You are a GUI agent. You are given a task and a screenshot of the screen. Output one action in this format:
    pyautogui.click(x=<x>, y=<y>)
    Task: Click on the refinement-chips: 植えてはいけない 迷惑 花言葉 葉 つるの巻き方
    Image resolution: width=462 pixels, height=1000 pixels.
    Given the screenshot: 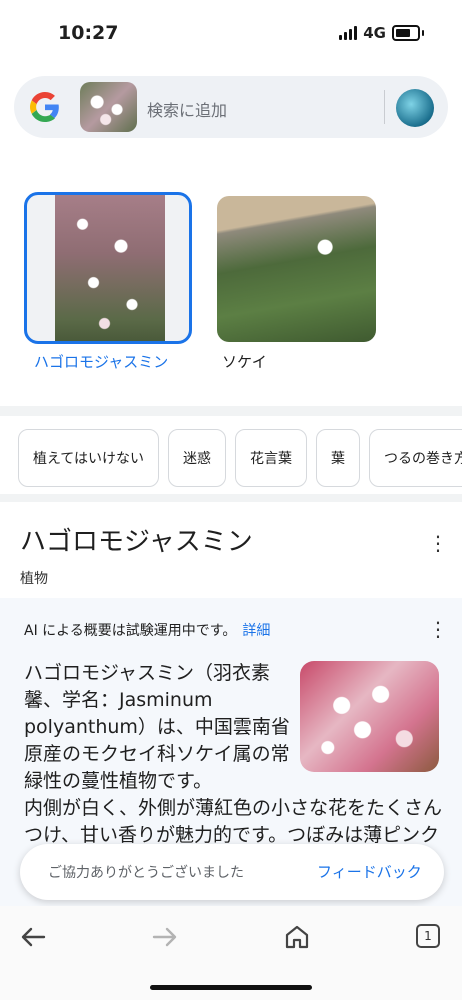 What is the action you would take?
    pyautogui.click(x=240, y=458)
    